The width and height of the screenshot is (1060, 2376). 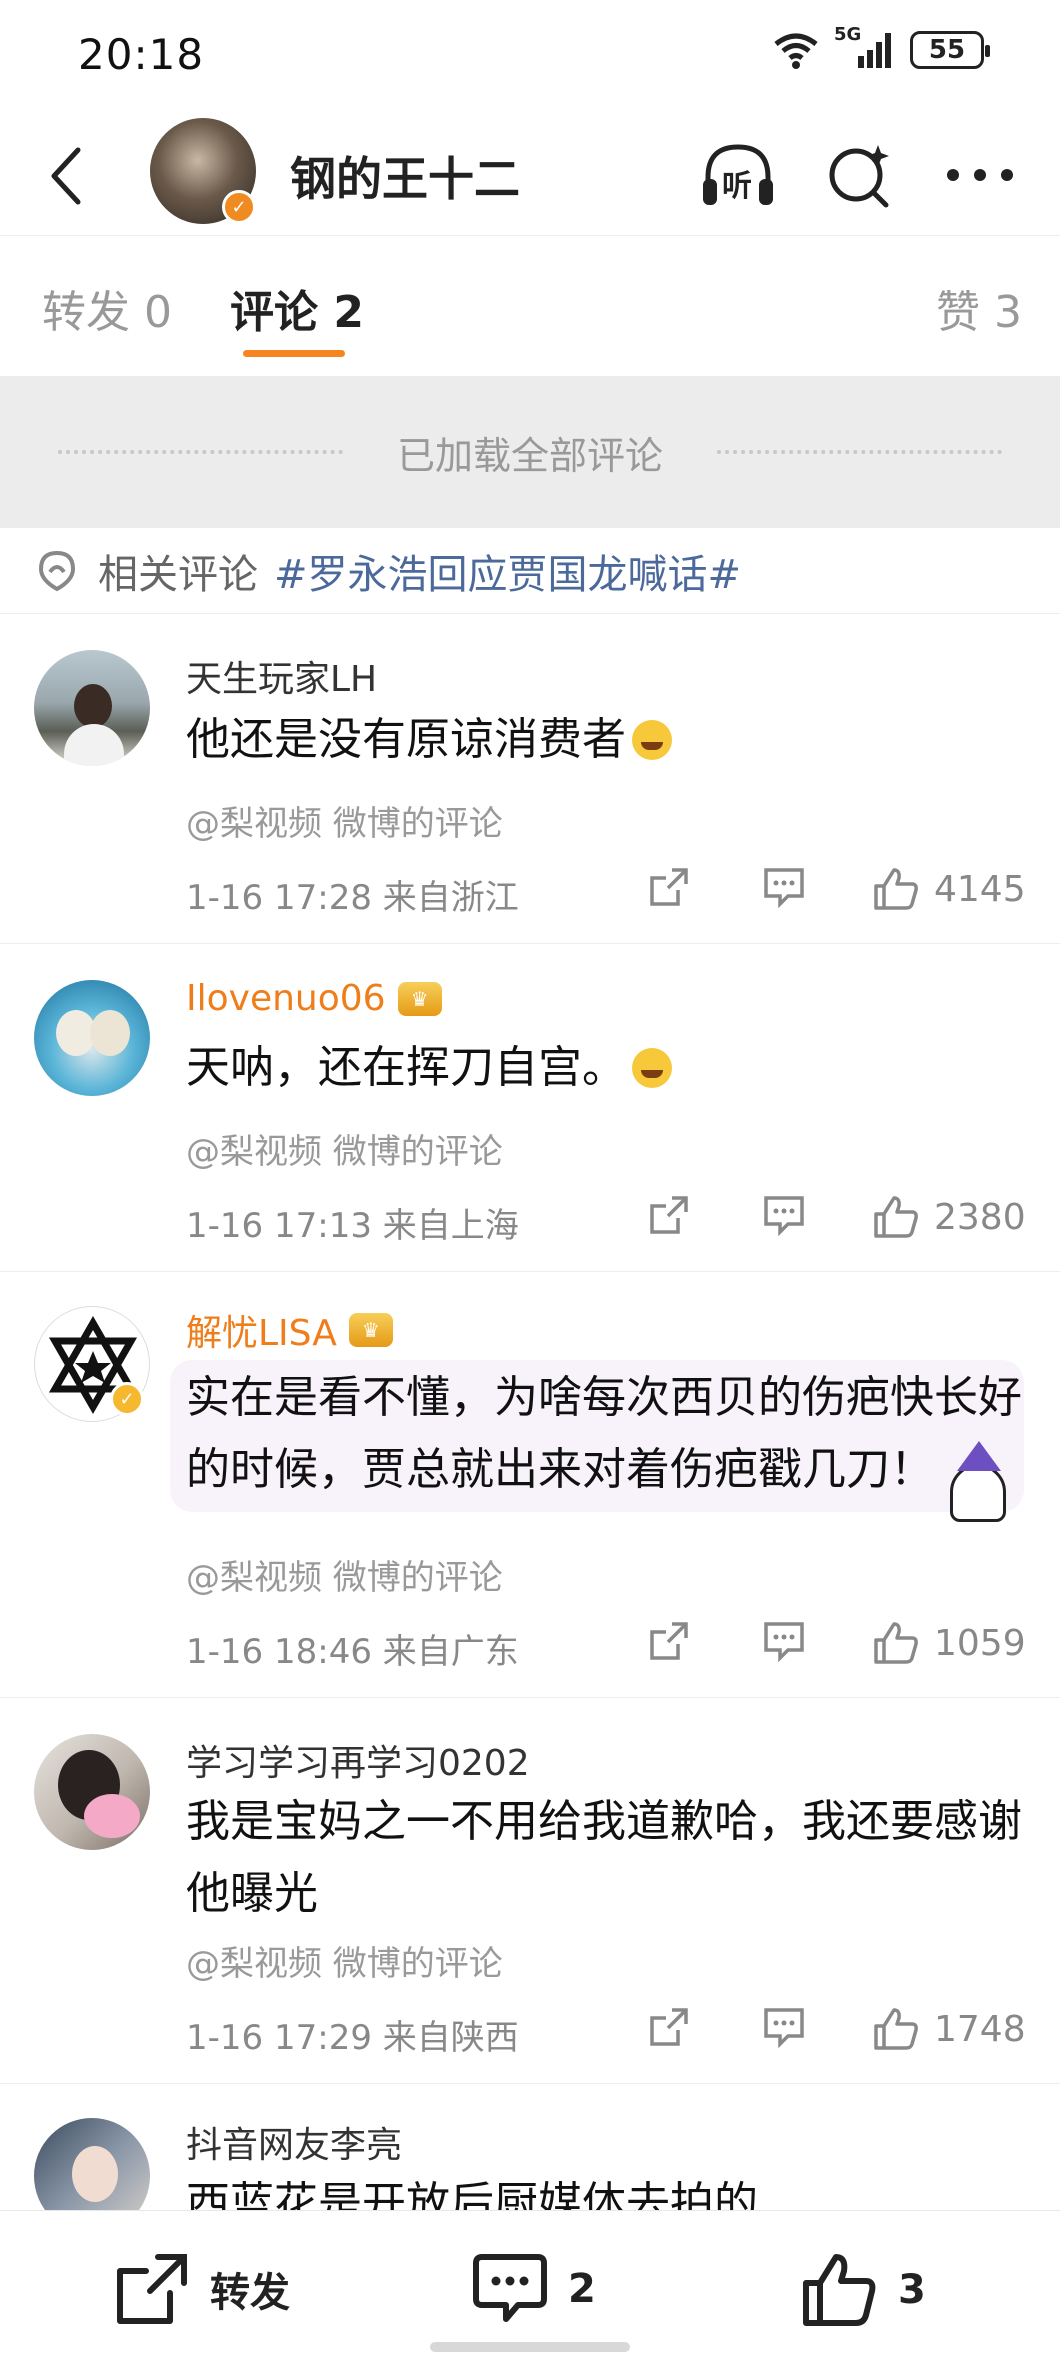 I want to click on active-tab-indicator, so click(x=294, y=353).